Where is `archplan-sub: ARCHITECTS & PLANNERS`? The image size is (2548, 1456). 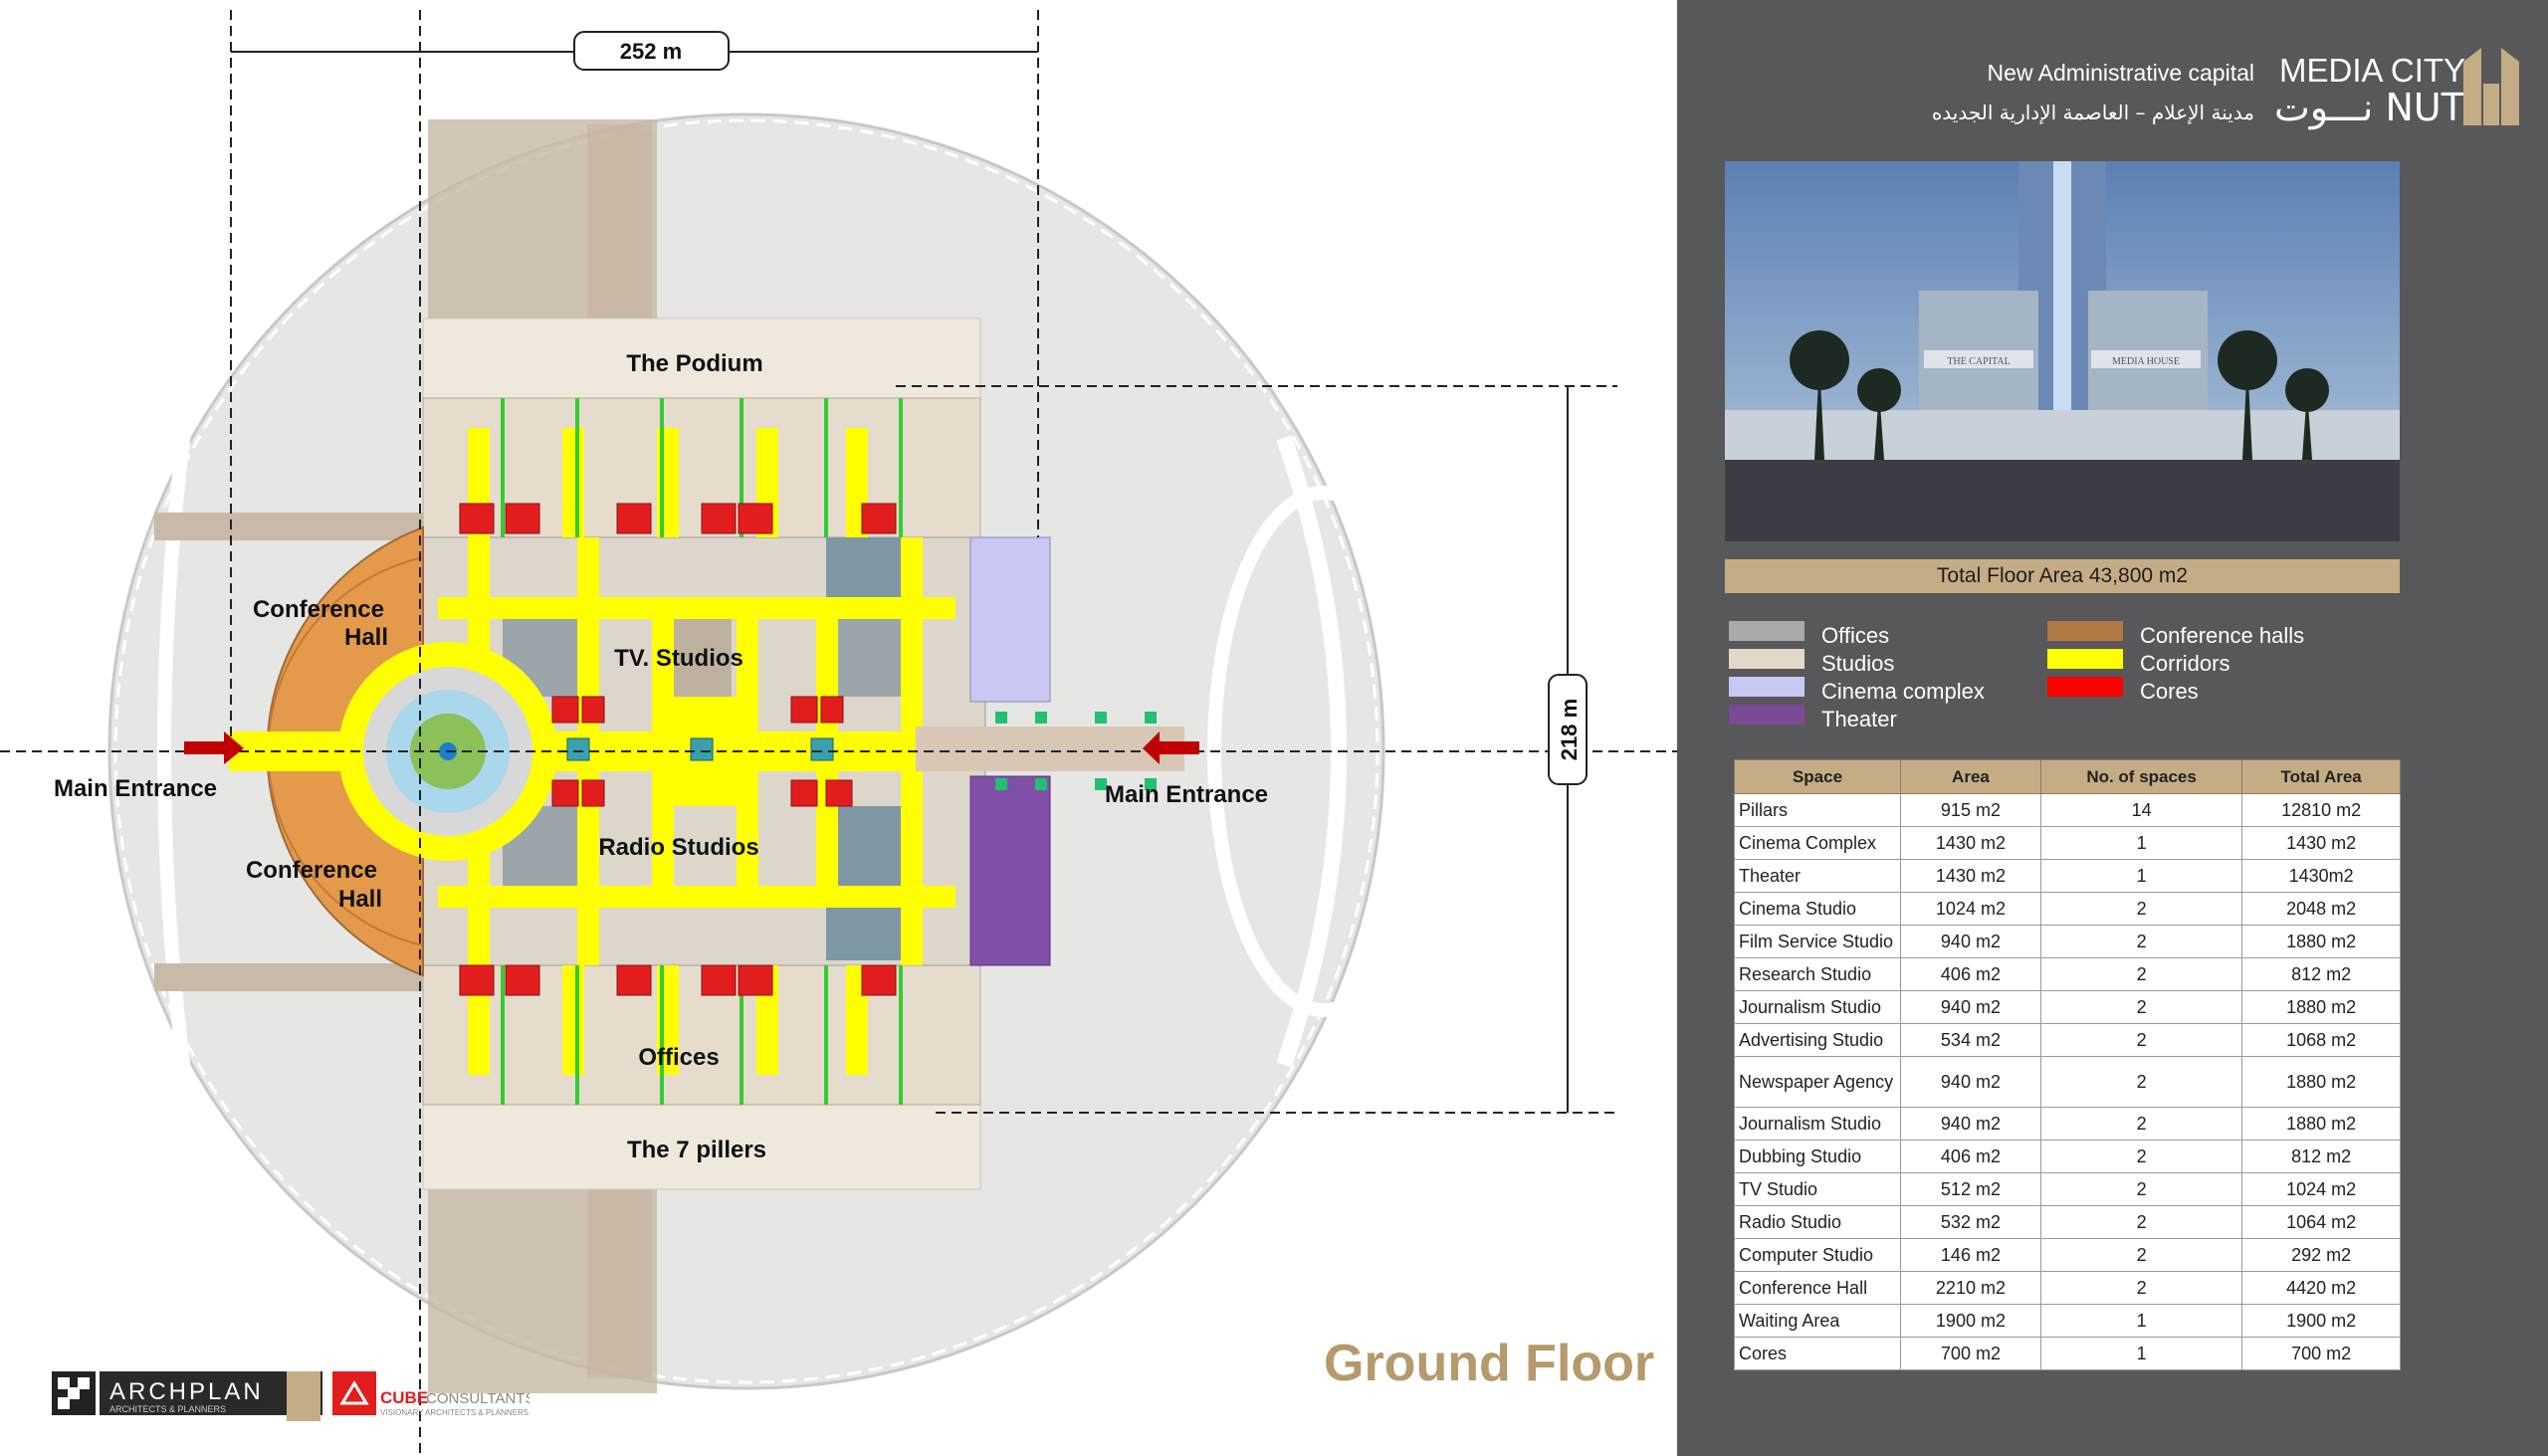 archplan-sub: ARCHITECTS & PLANNERS is located at coordinates (167, 1409).